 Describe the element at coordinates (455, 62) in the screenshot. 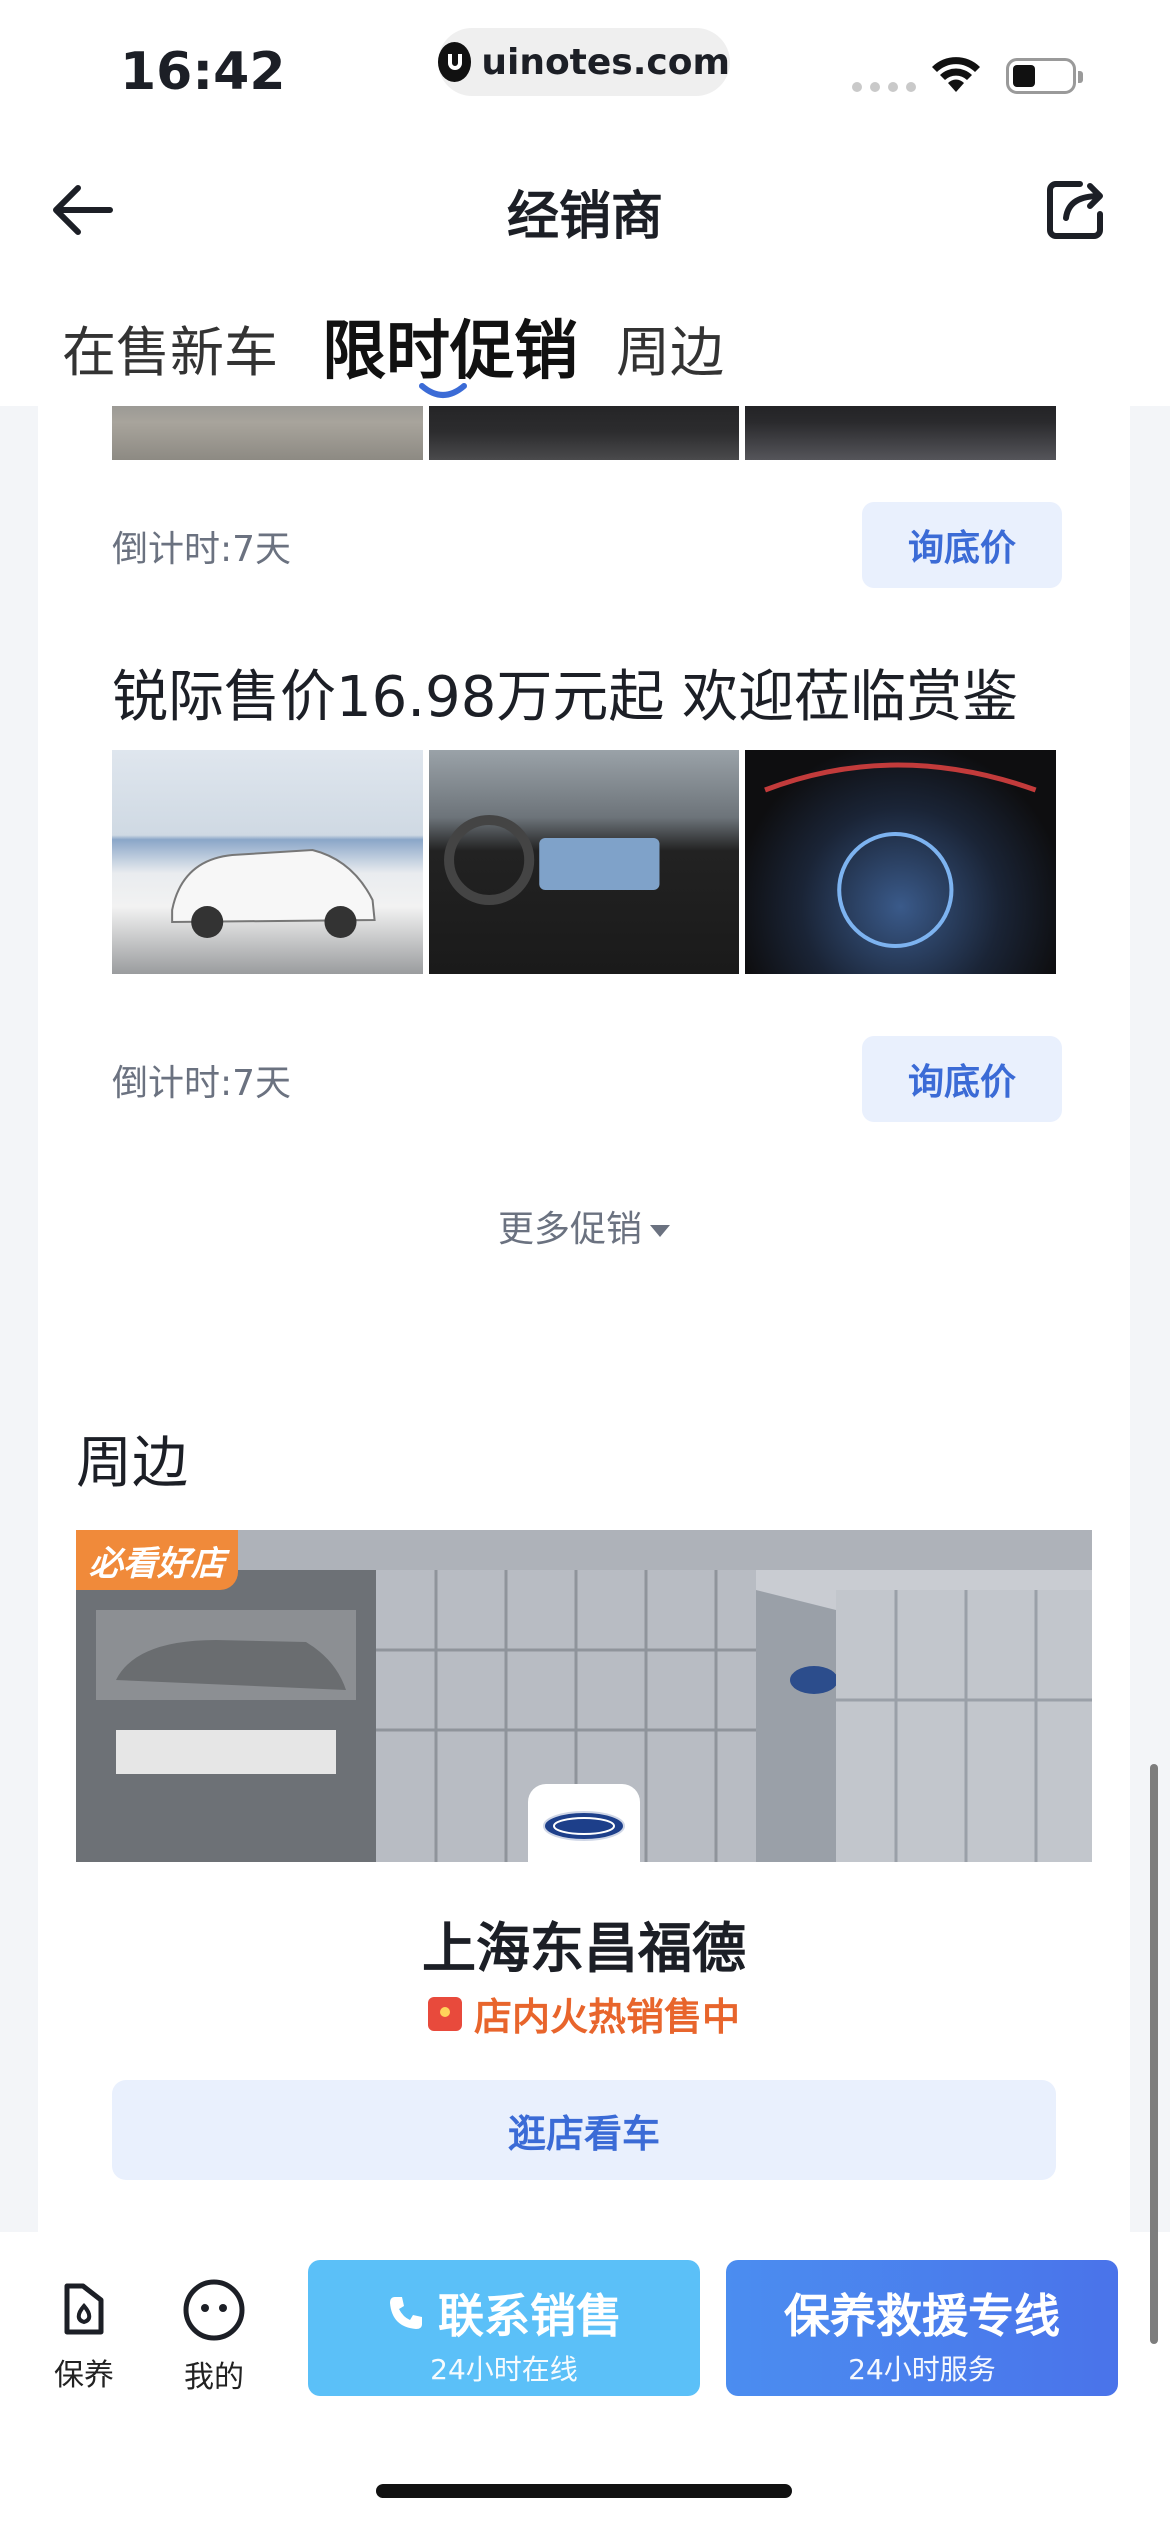

I see `site-icon` at that location.